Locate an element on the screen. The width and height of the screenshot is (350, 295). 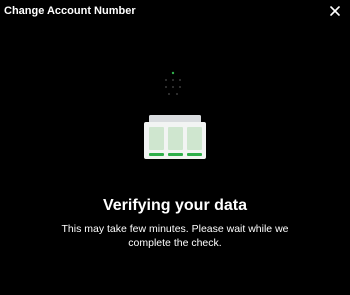
loading-dots-icon is located at coordinates (173, 84).